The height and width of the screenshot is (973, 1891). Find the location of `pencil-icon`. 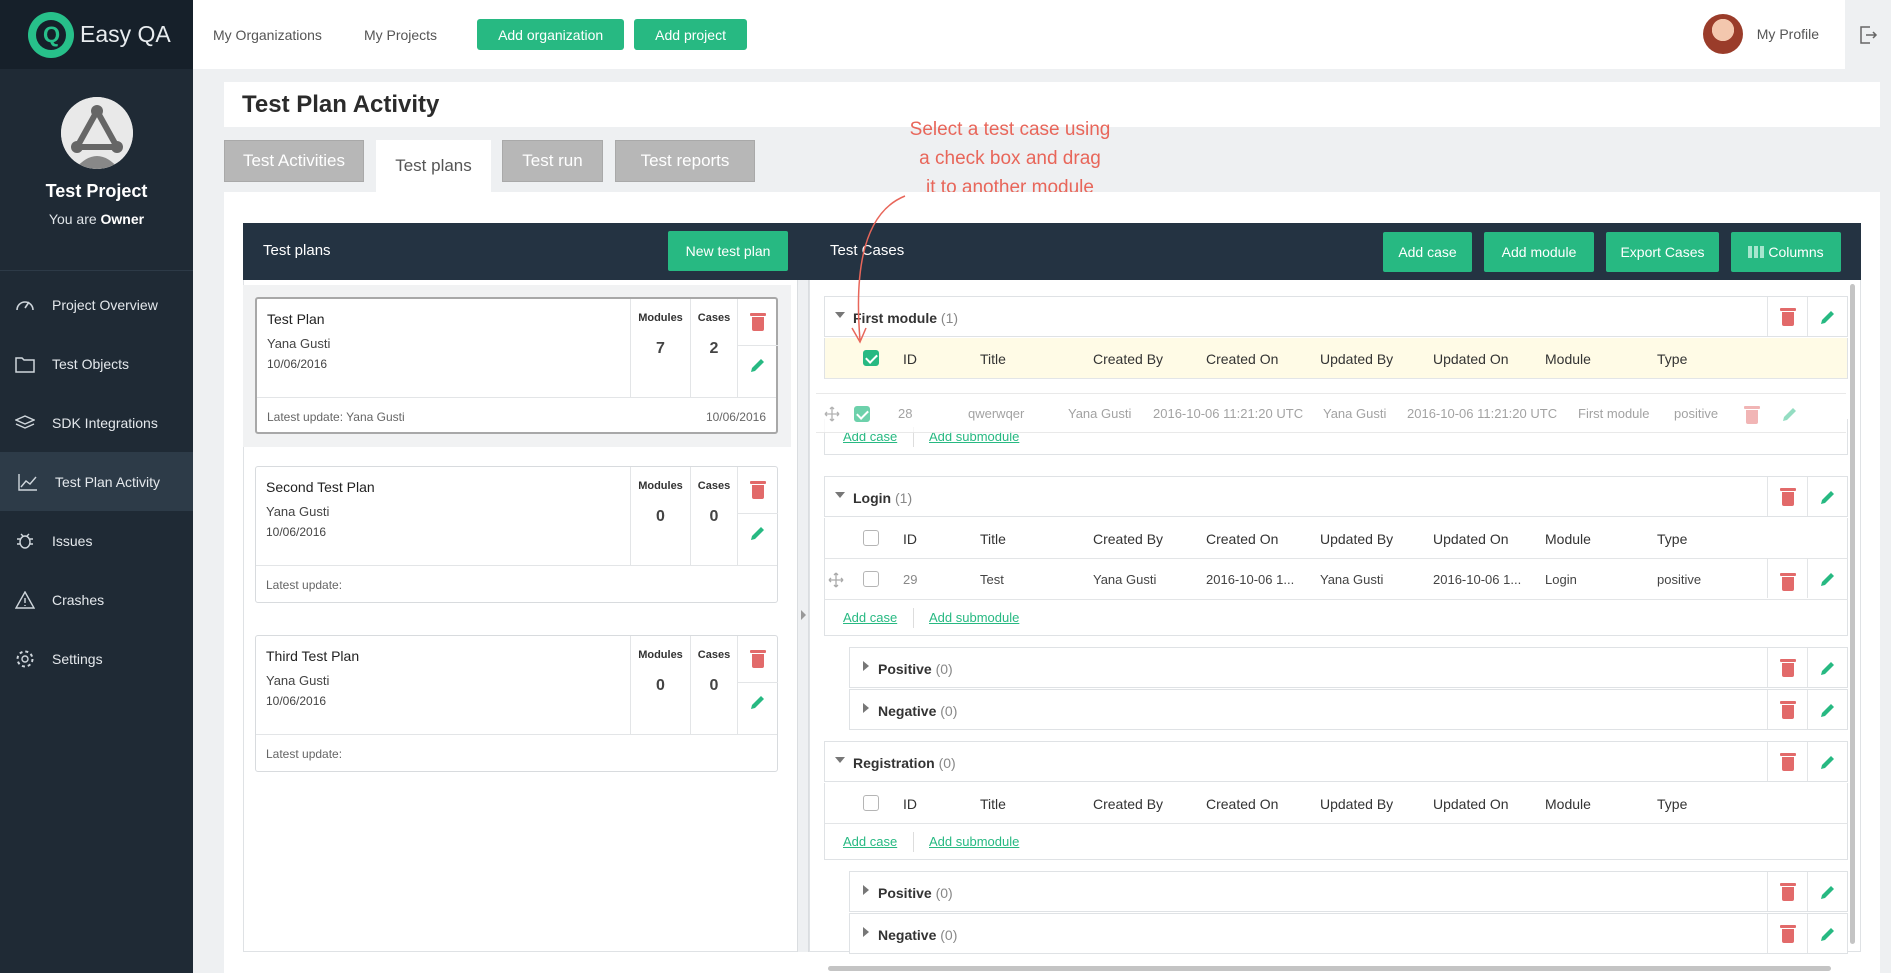

pencil-icon is located at coordinates (1790, 414).